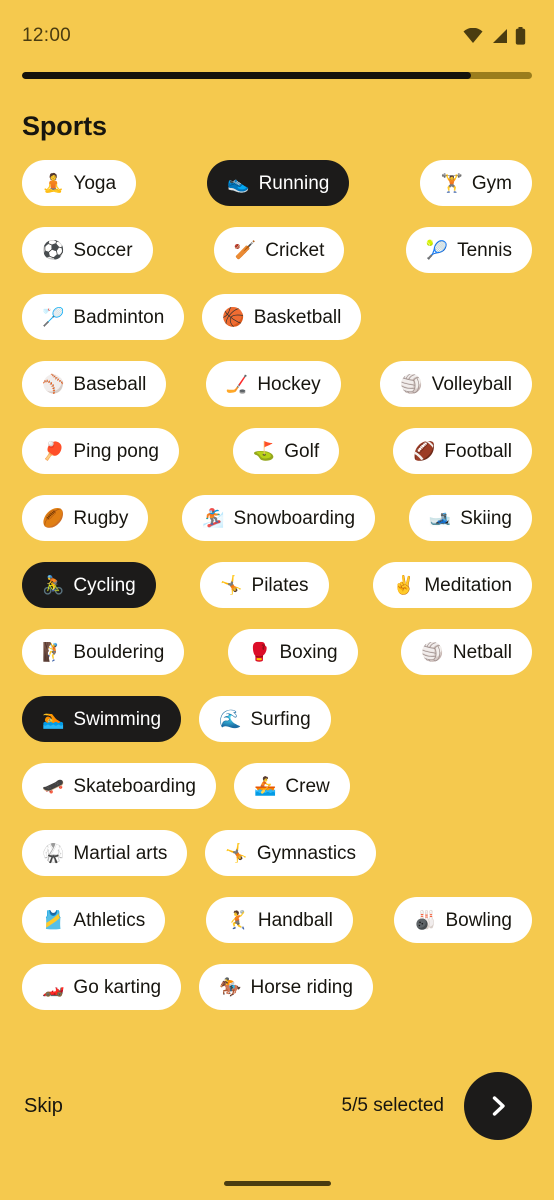 The width and height of the screenshot is (554, 1200). I want to click on sport-chip-pilates: 🤸 Pilates, so click(264, 585).